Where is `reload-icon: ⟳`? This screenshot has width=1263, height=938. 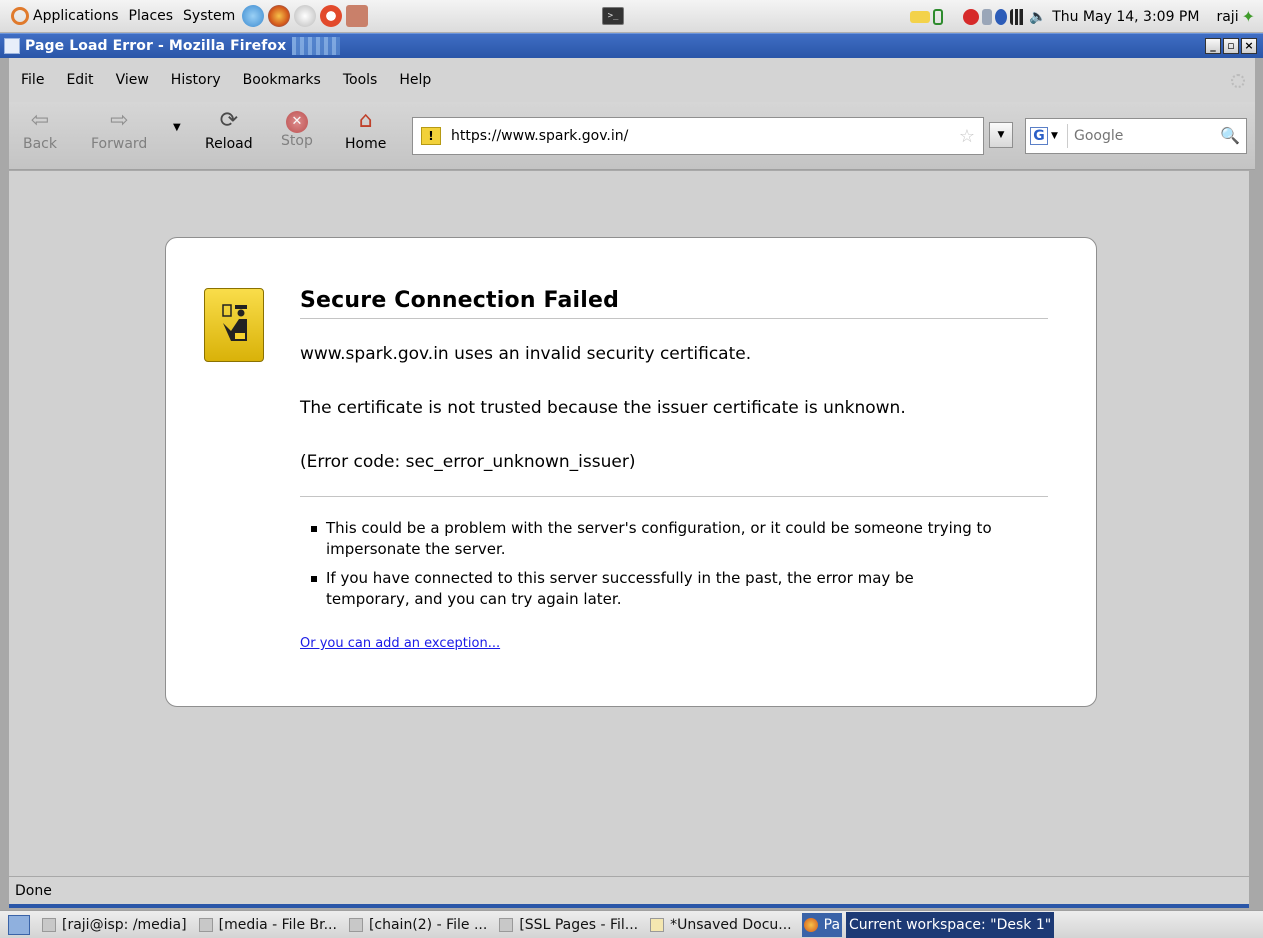
reload-icon: ⟳ is located at coordinates (229, 120).